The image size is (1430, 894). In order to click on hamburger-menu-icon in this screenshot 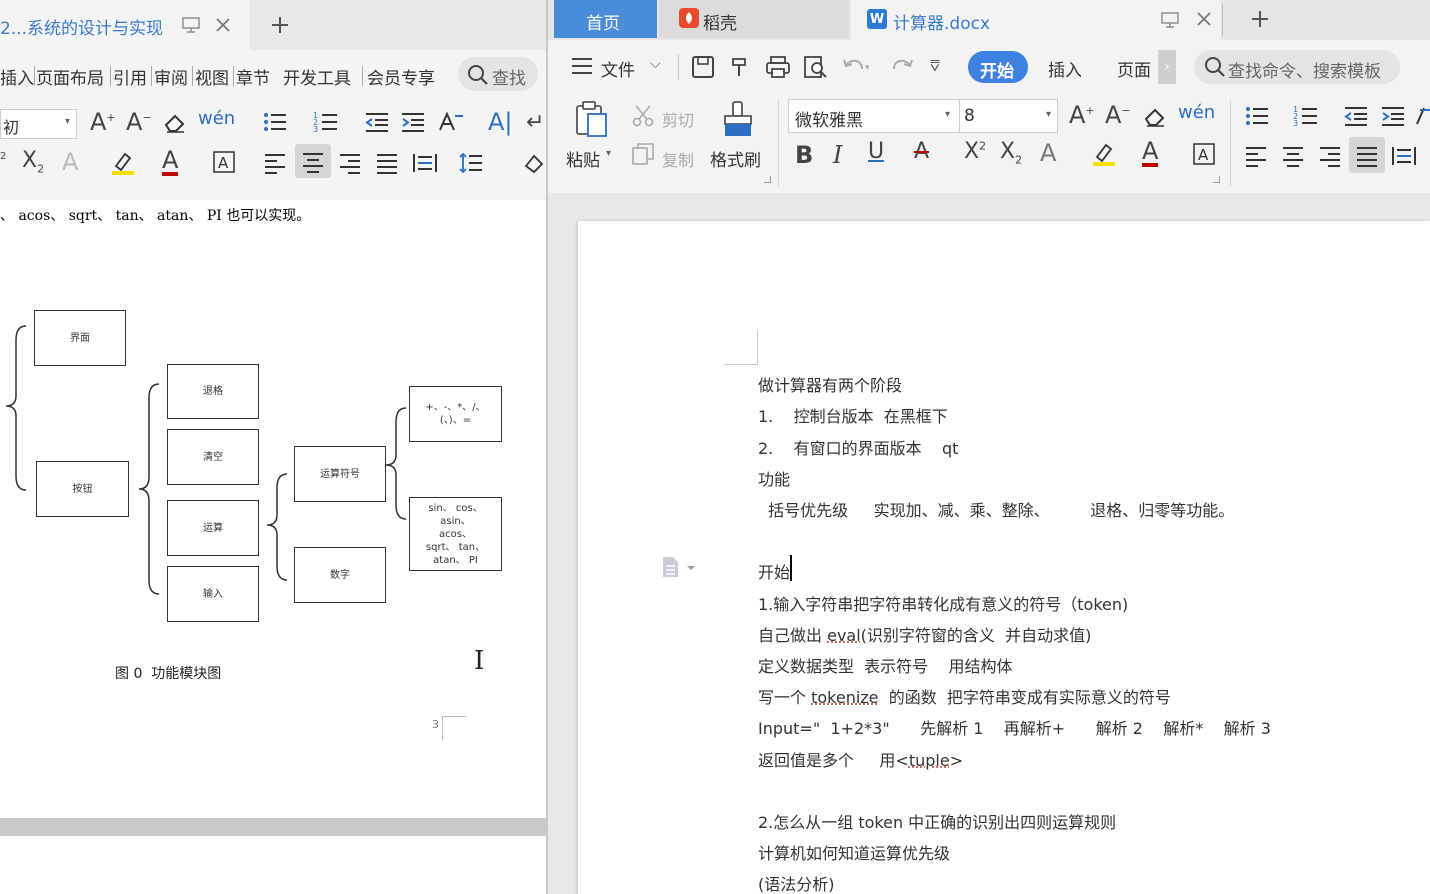, I will do `click(582, 66)`.